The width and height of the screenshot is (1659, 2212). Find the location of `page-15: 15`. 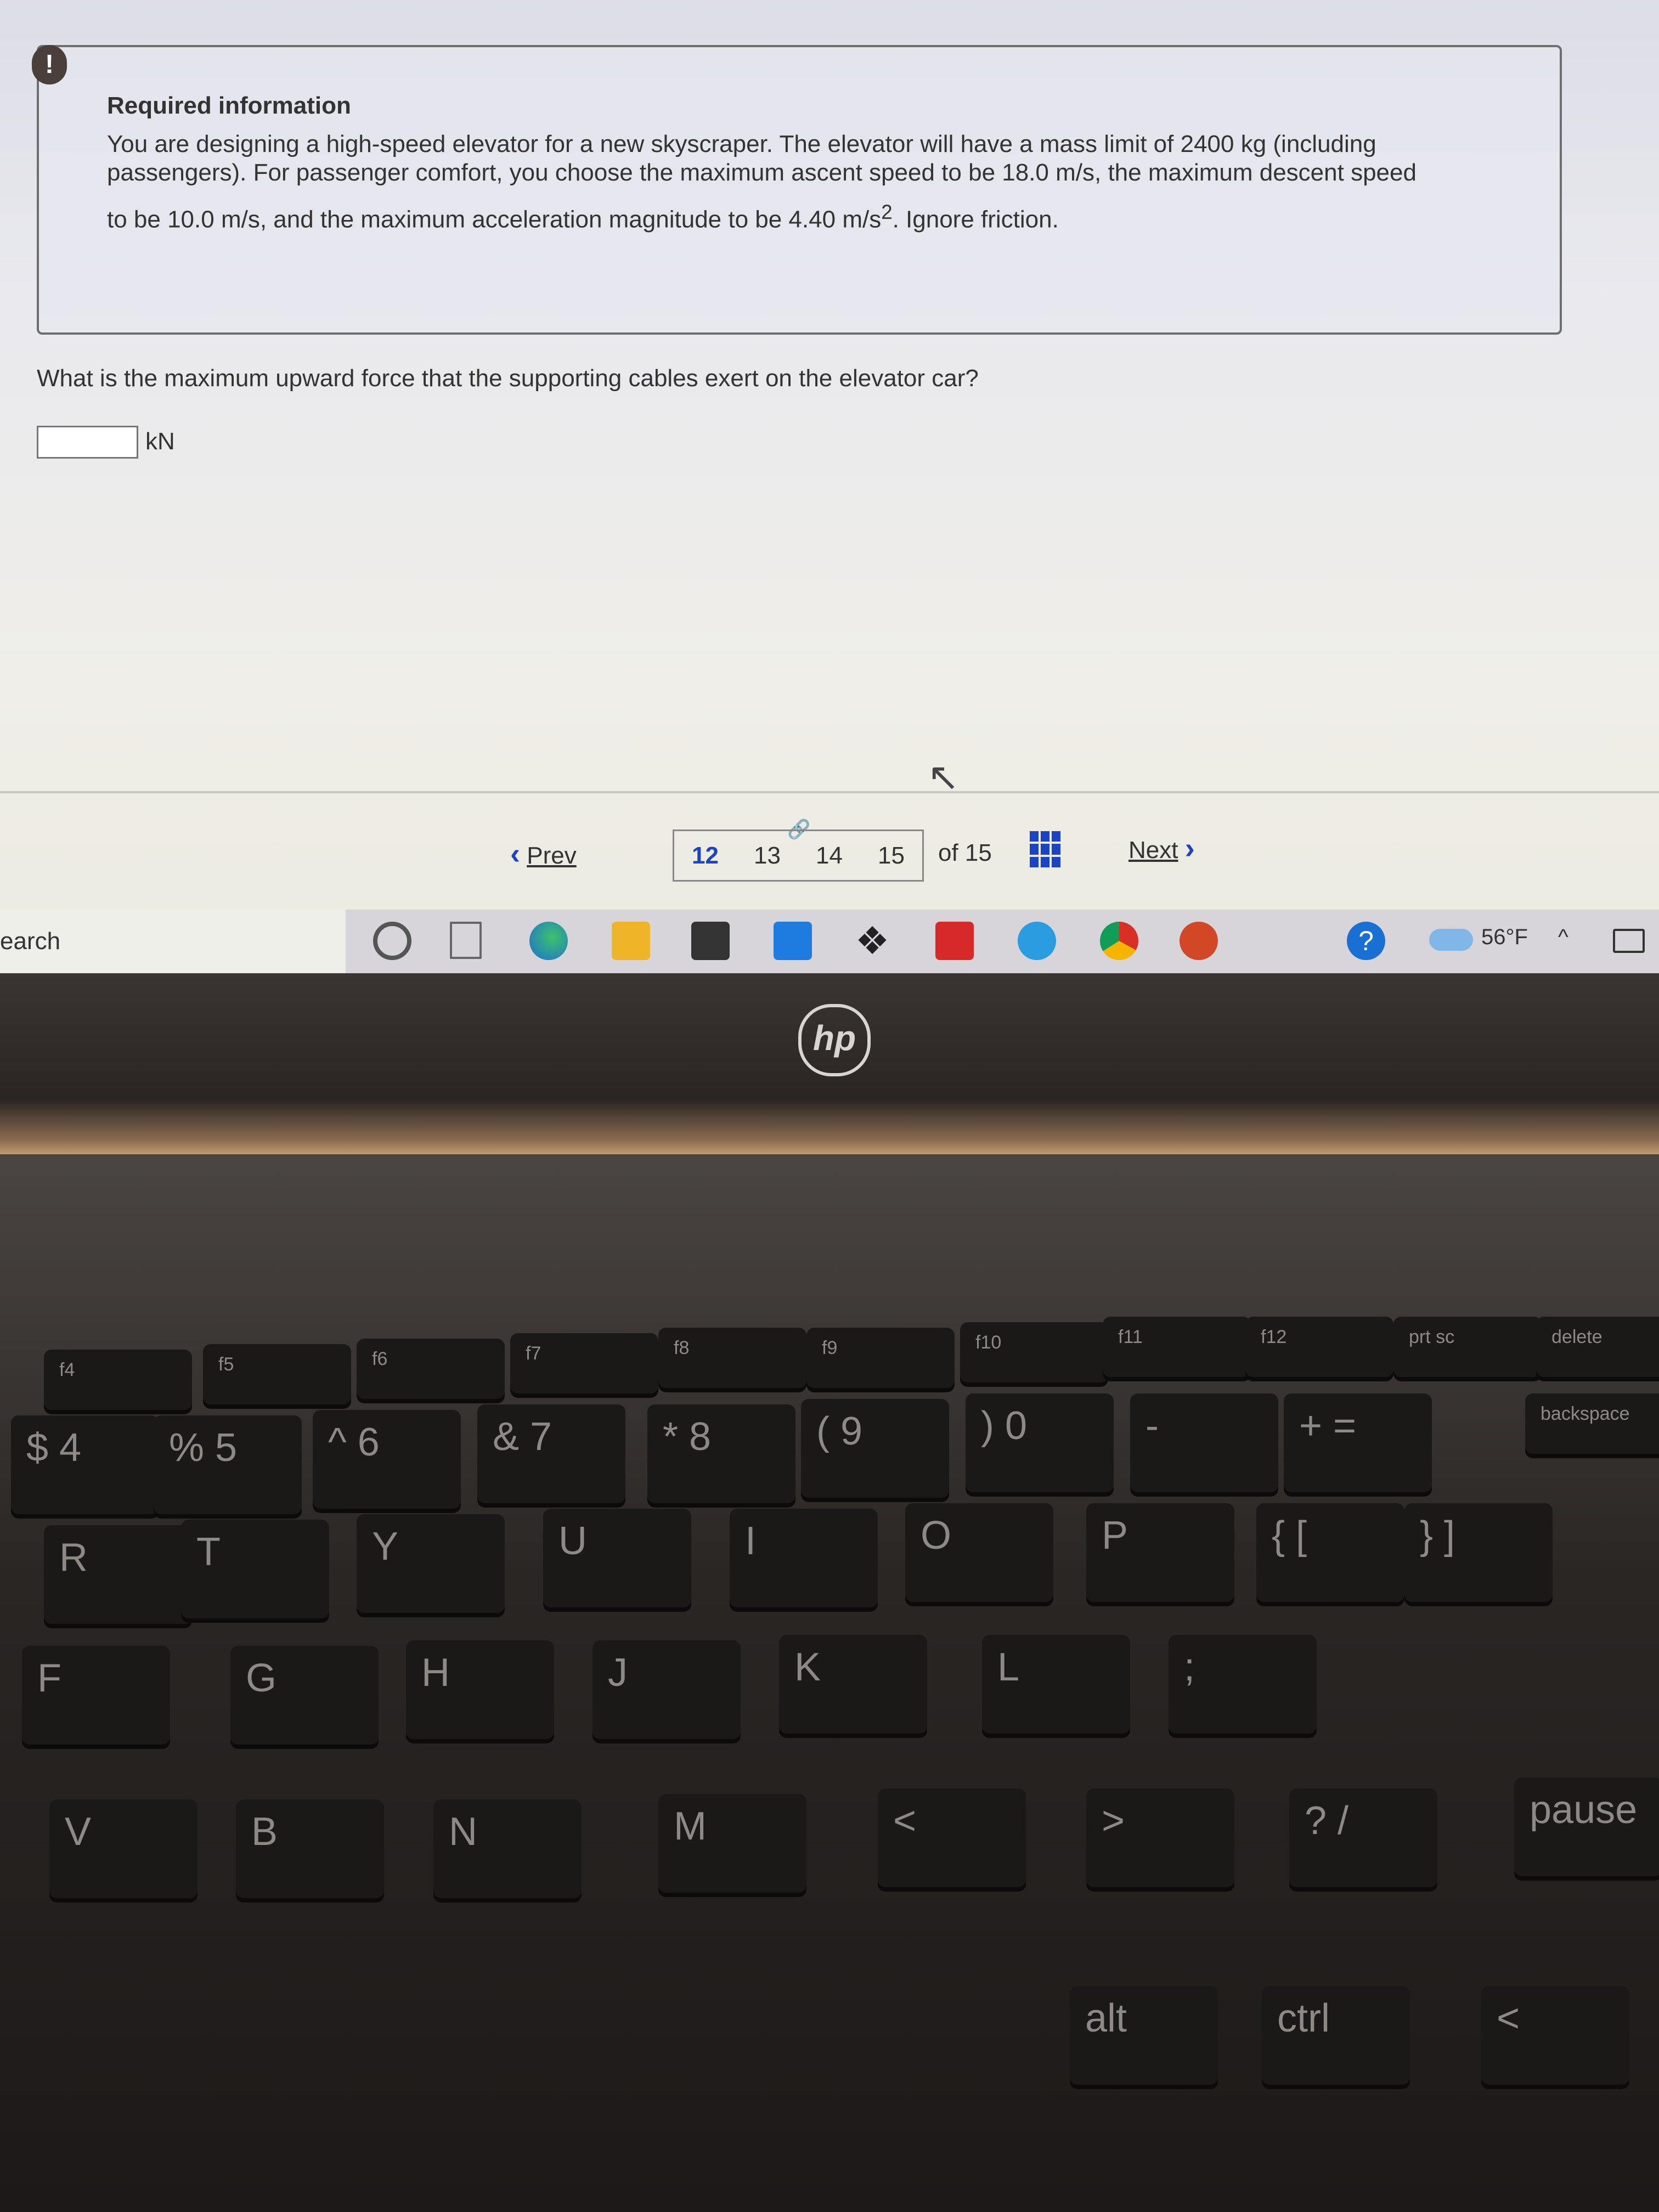

page-15: 15 is located at coordinates (892, 856).